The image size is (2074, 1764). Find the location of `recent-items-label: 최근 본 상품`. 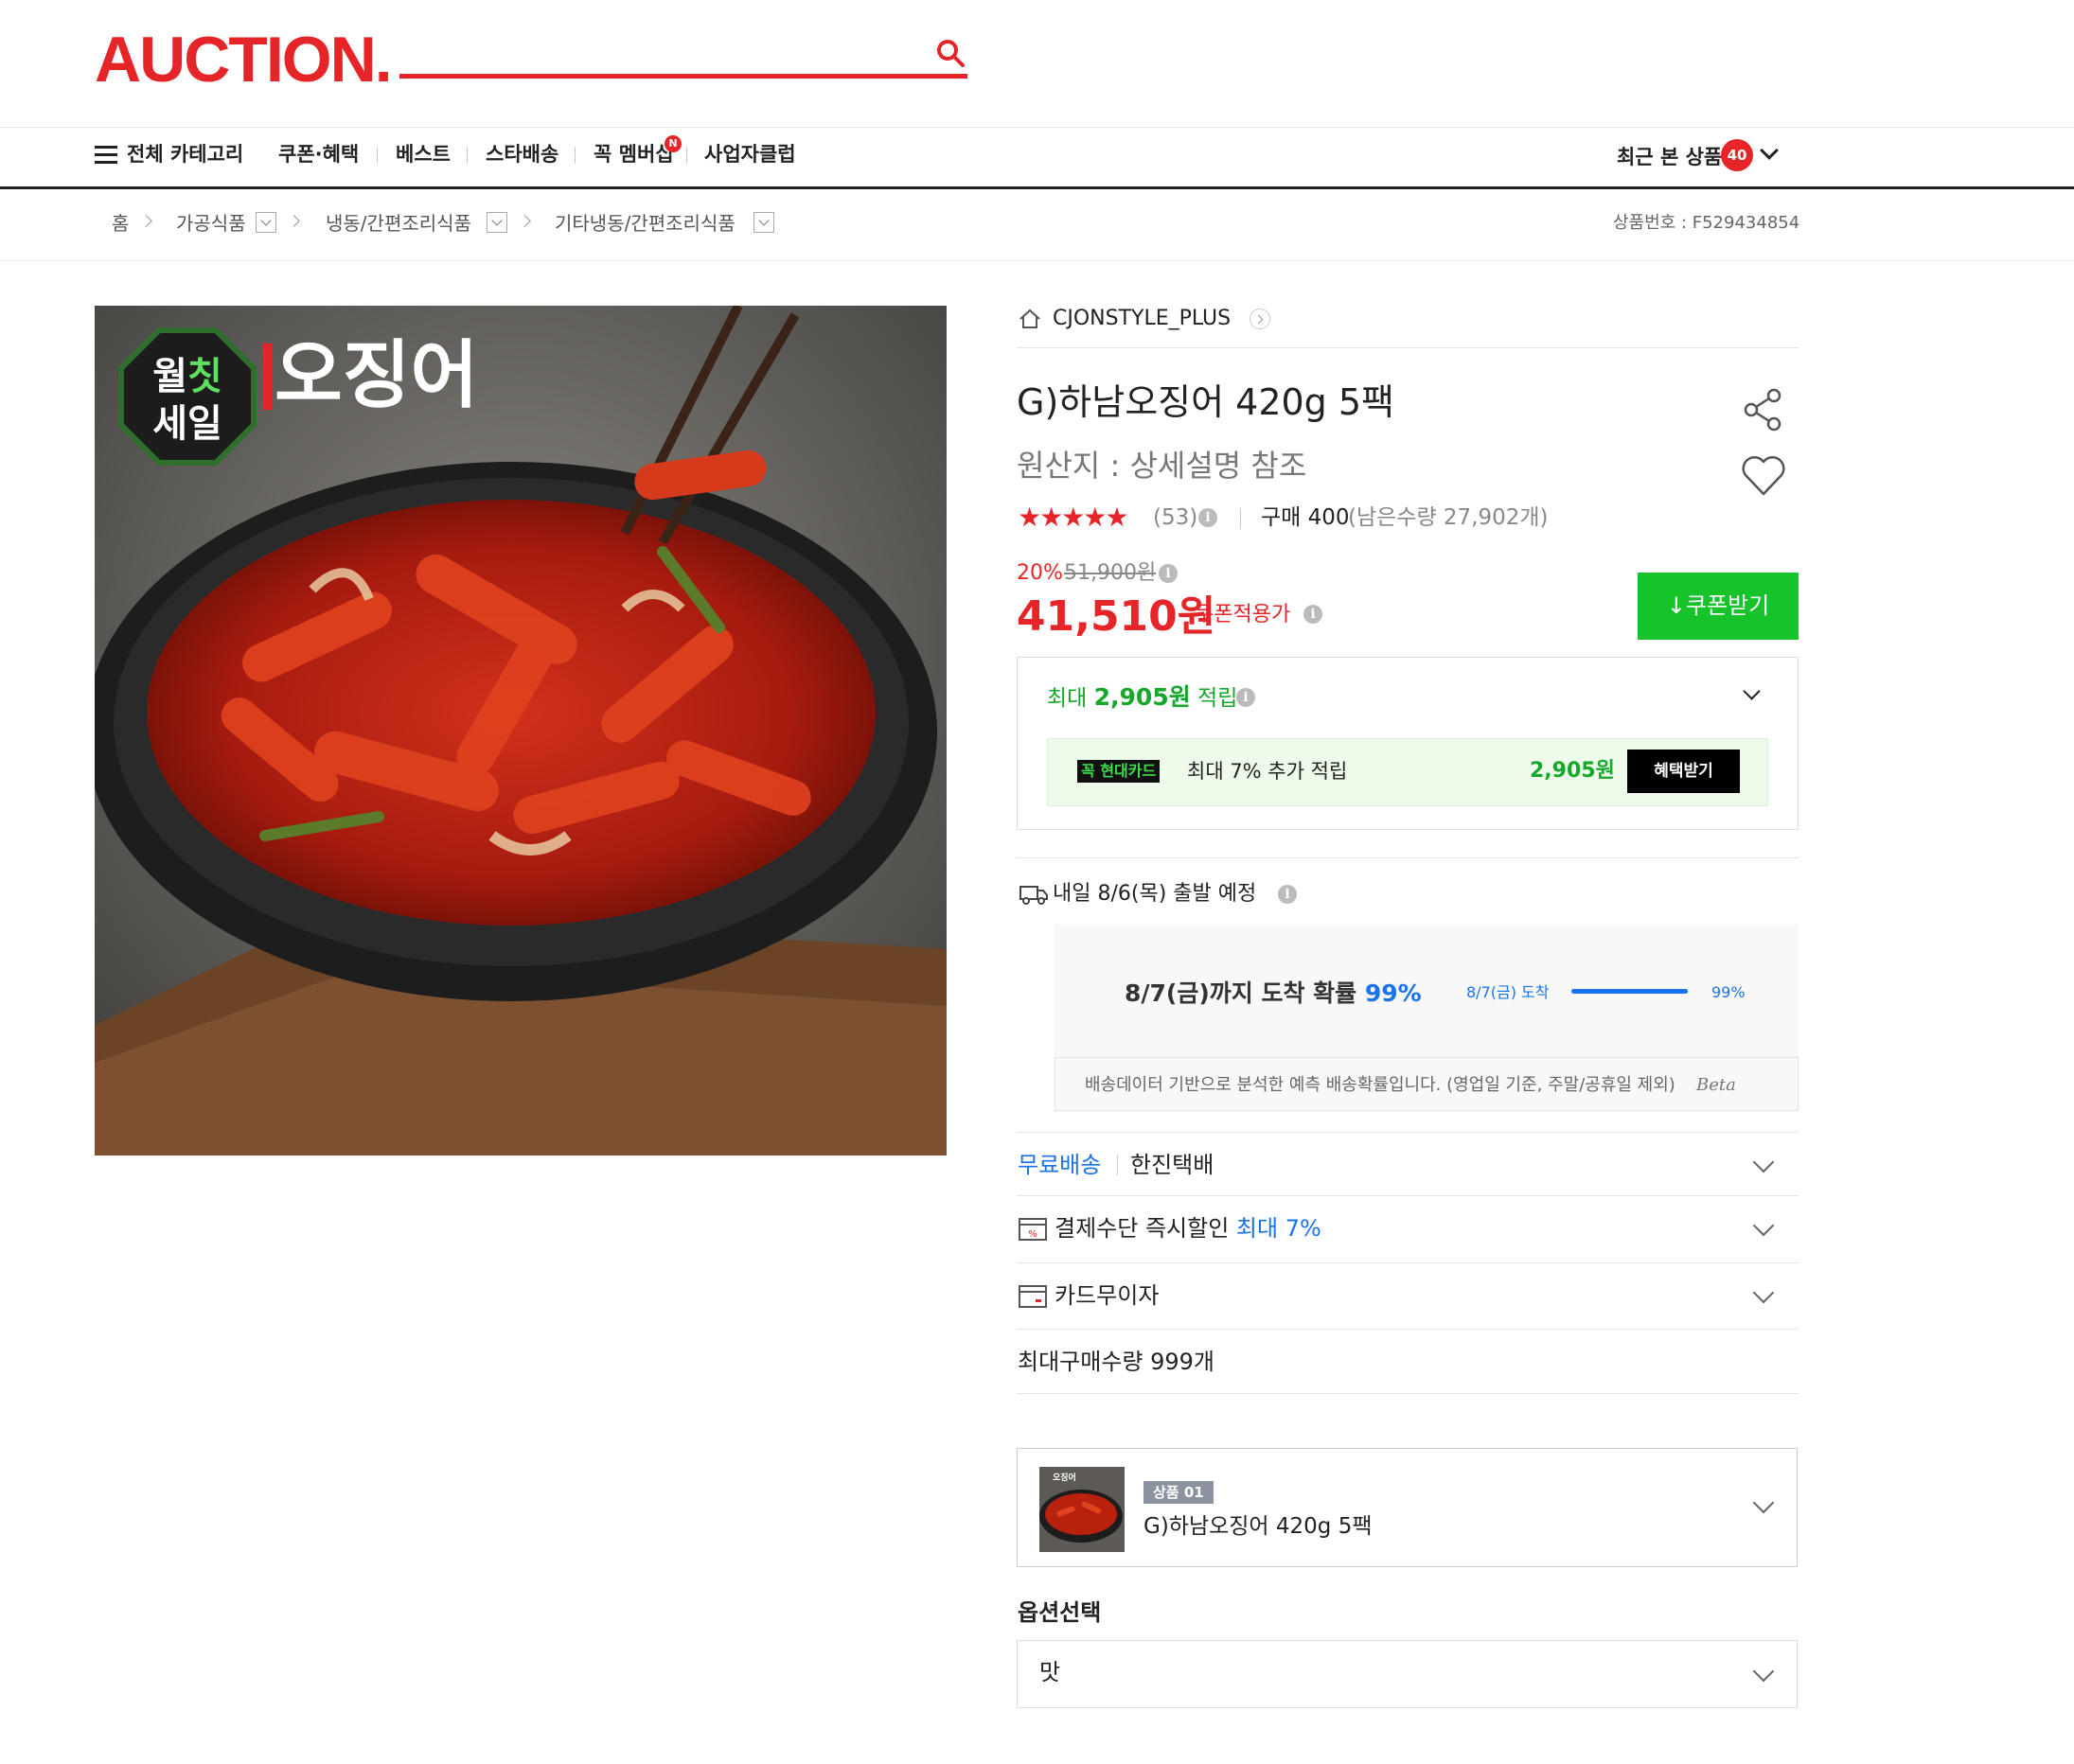

recent-items-label: 최근 본 상품 is located at coordinates (1669, 156).